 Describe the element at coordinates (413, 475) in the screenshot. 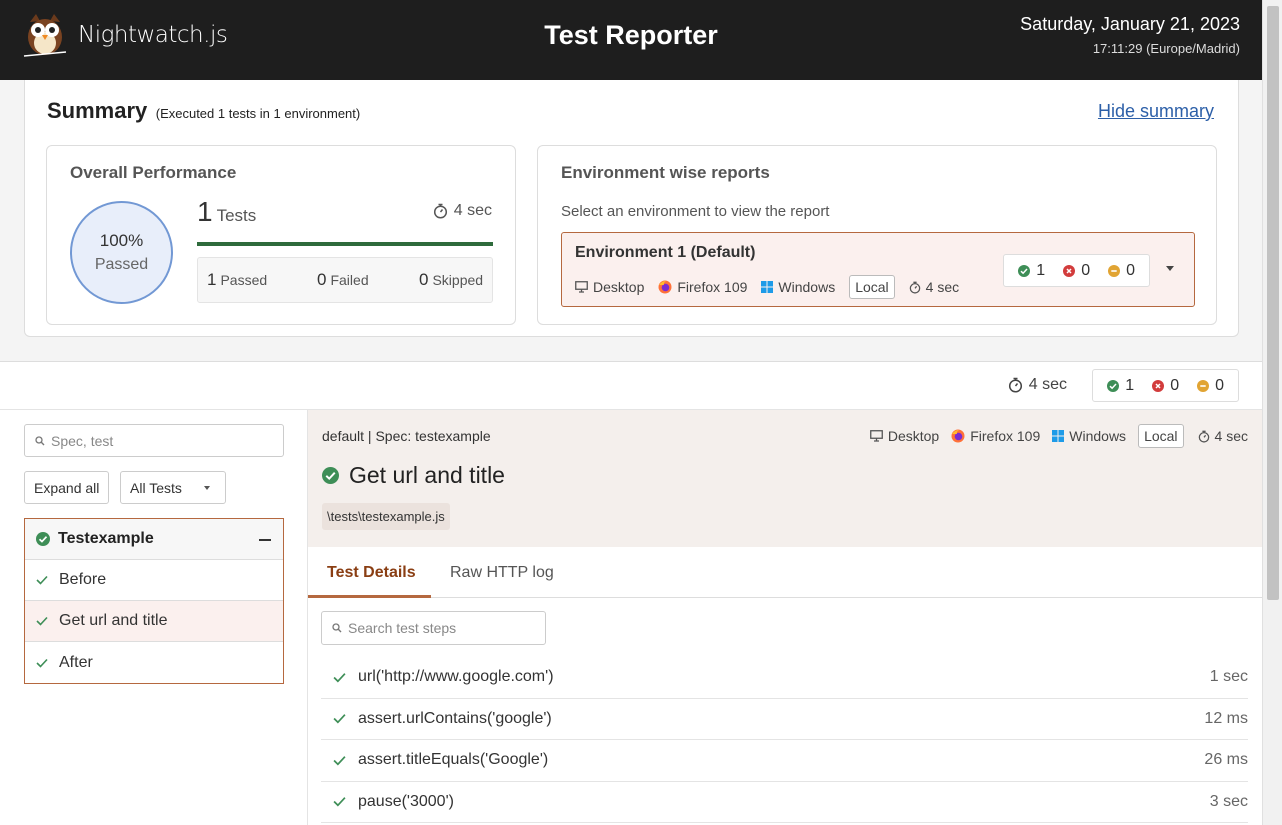

I see `test-title: Get url and title` at that location.